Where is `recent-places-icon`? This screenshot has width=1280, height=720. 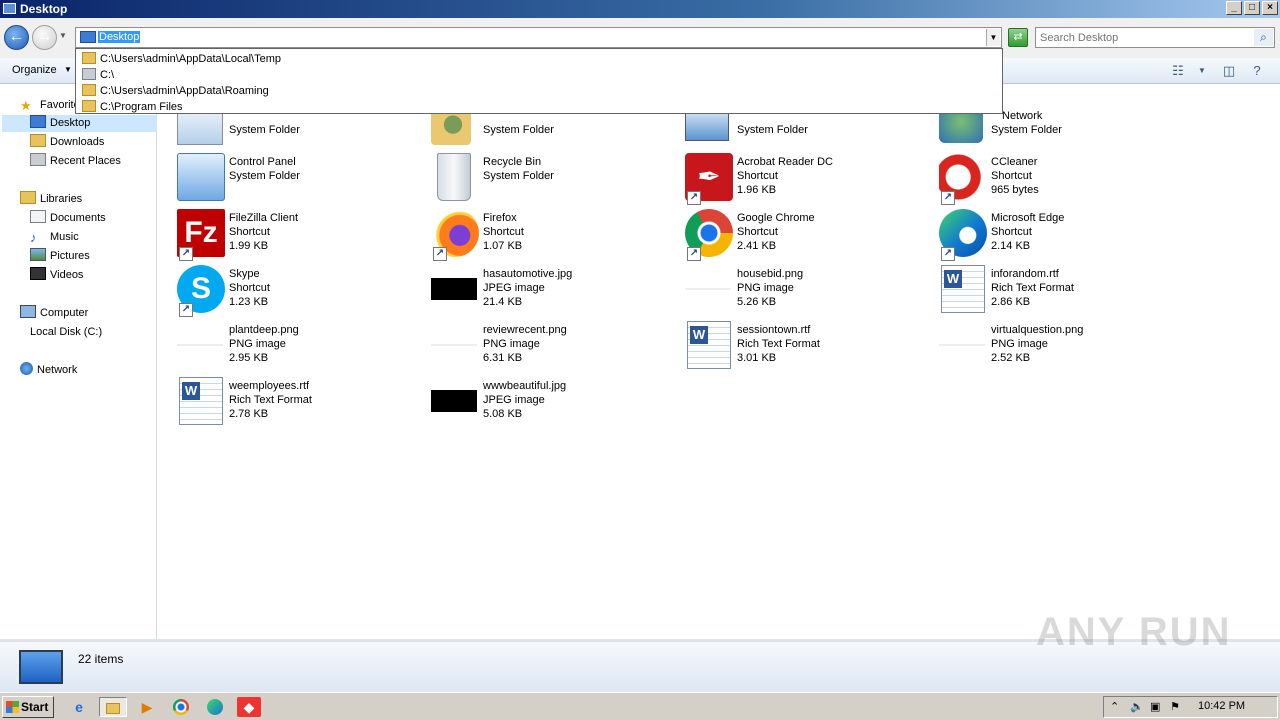 recent-places-icon is located at coordinates (38, 159).